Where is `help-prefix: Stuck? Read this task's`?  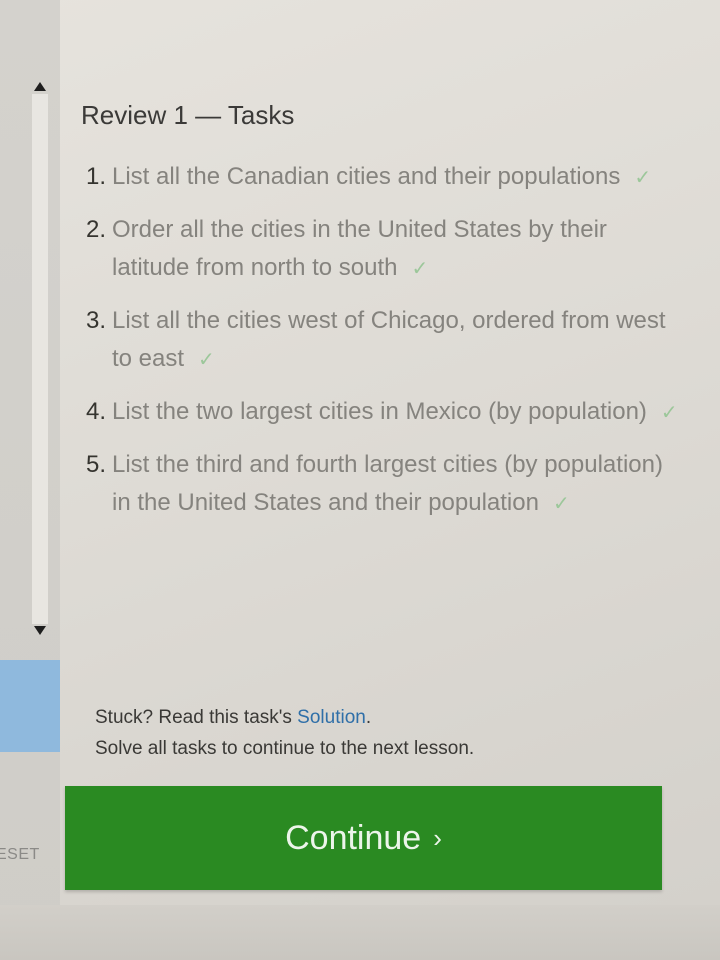
help-prefix: Stuck? Read this task's is located at coordinates (196, 717).